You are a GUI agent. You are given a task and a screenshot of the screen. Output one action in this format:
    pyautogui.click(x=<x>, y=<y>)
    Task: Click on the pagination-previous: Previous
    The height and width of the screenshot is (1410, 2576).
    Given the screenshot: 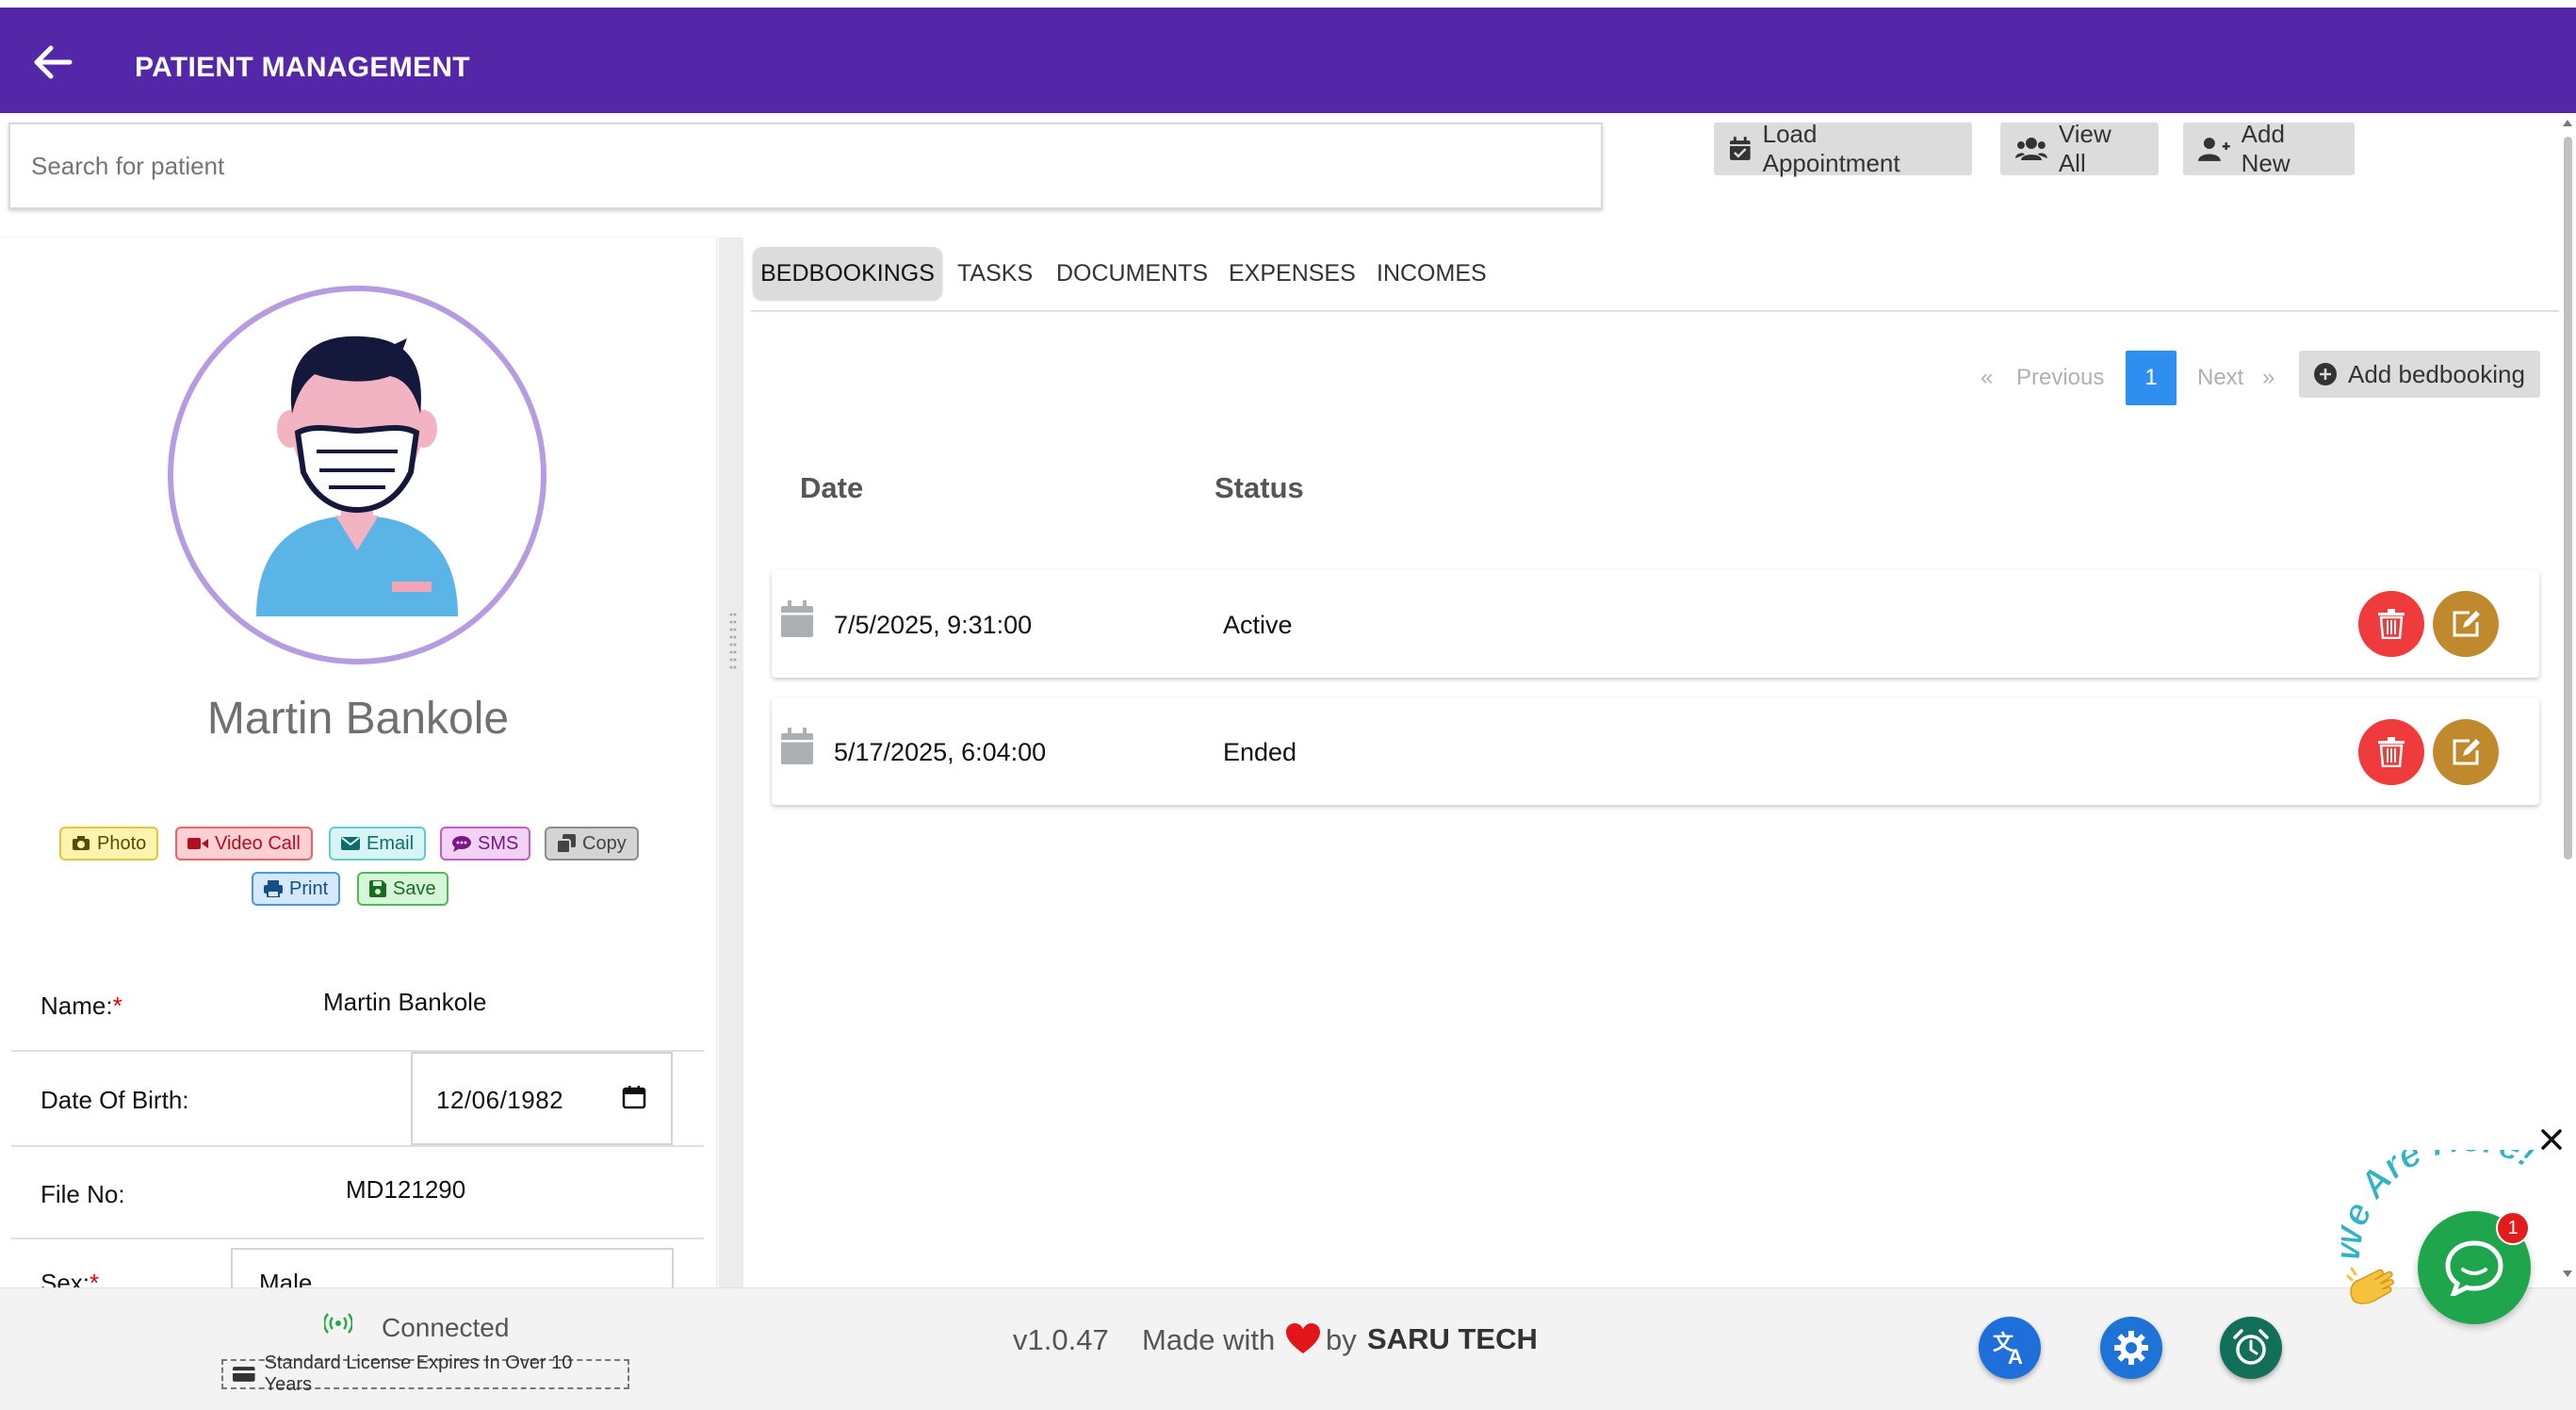 What is the action you would take?
    pyautogui.click(x=2060, y=378)
    